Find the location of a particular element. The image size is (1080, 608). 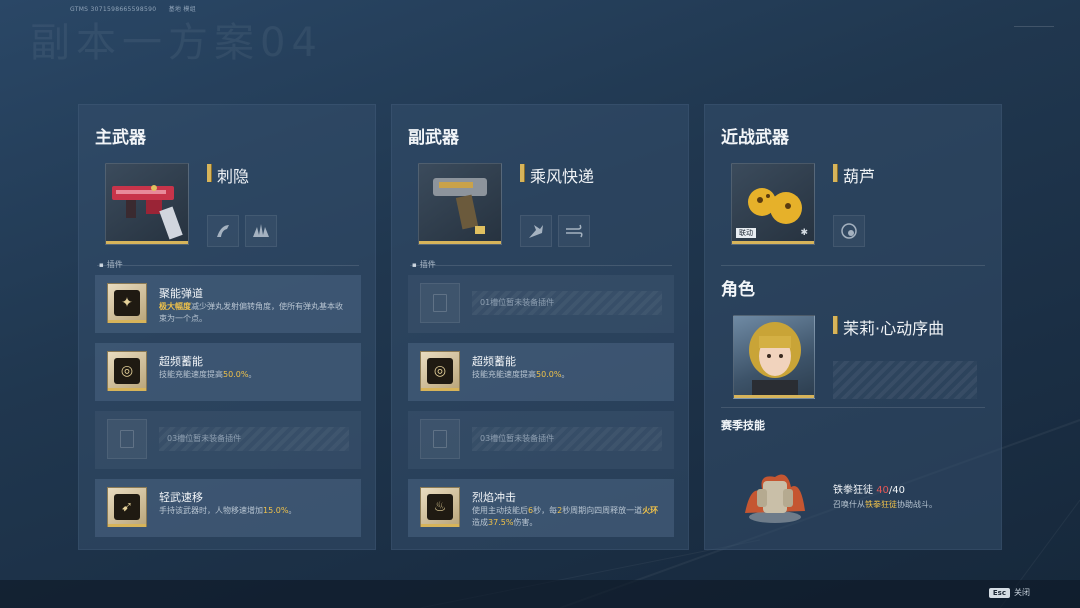

running-man-icon: ➹ is located at coordinates (127, 507).